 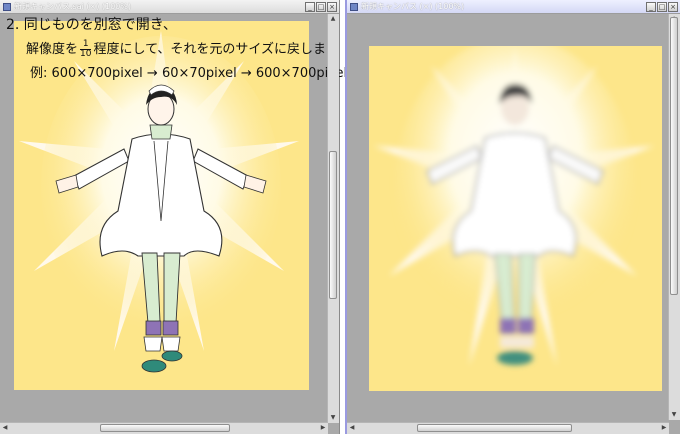 What do you see at coordinates (169, 7) in the screenshot?
I see `title-bar: 新規キャンバス.sai (×) (100%) _ □ ×` at bounding box center [169, 7].